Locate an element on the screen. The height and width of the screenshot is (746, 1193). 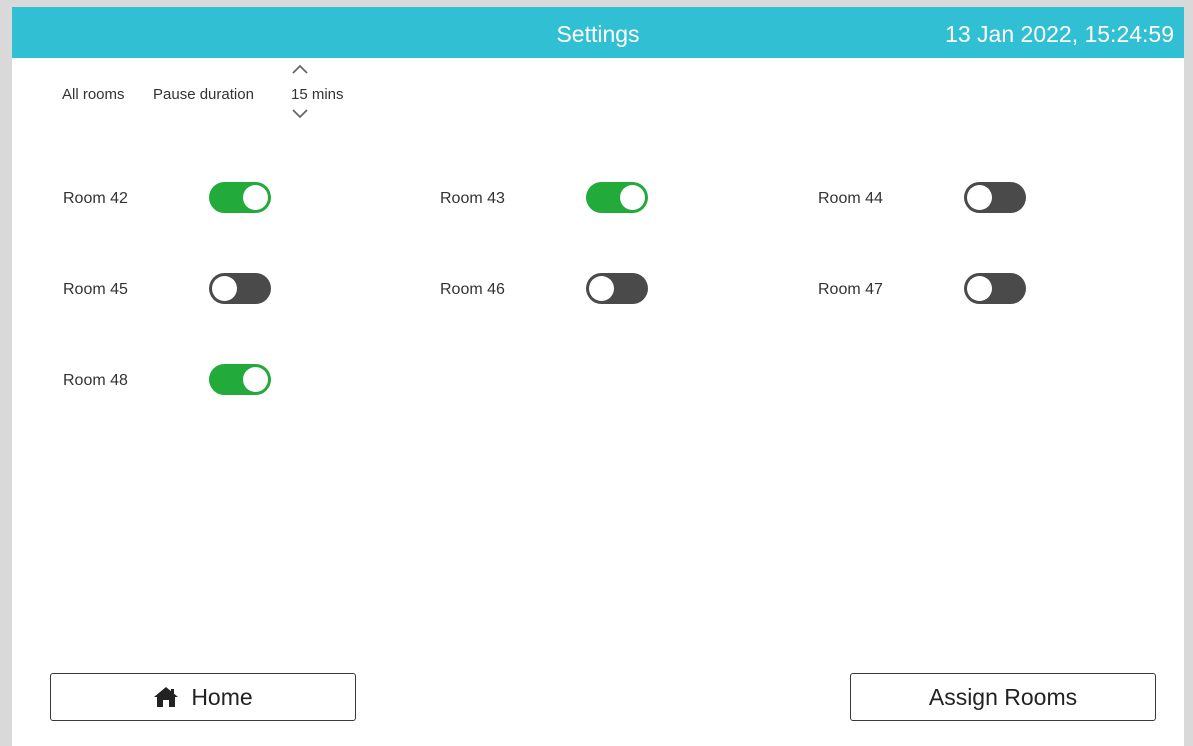
home-button: Home is located at coordinates (203, 697).